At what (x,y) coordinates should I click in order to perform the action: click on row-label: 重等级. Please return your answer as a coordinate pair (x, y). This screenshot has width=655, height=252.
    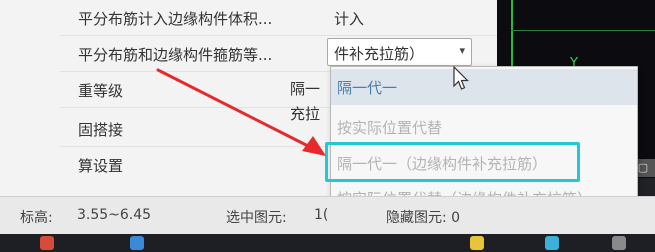
    Looking at the image, I should click on (101, 90).